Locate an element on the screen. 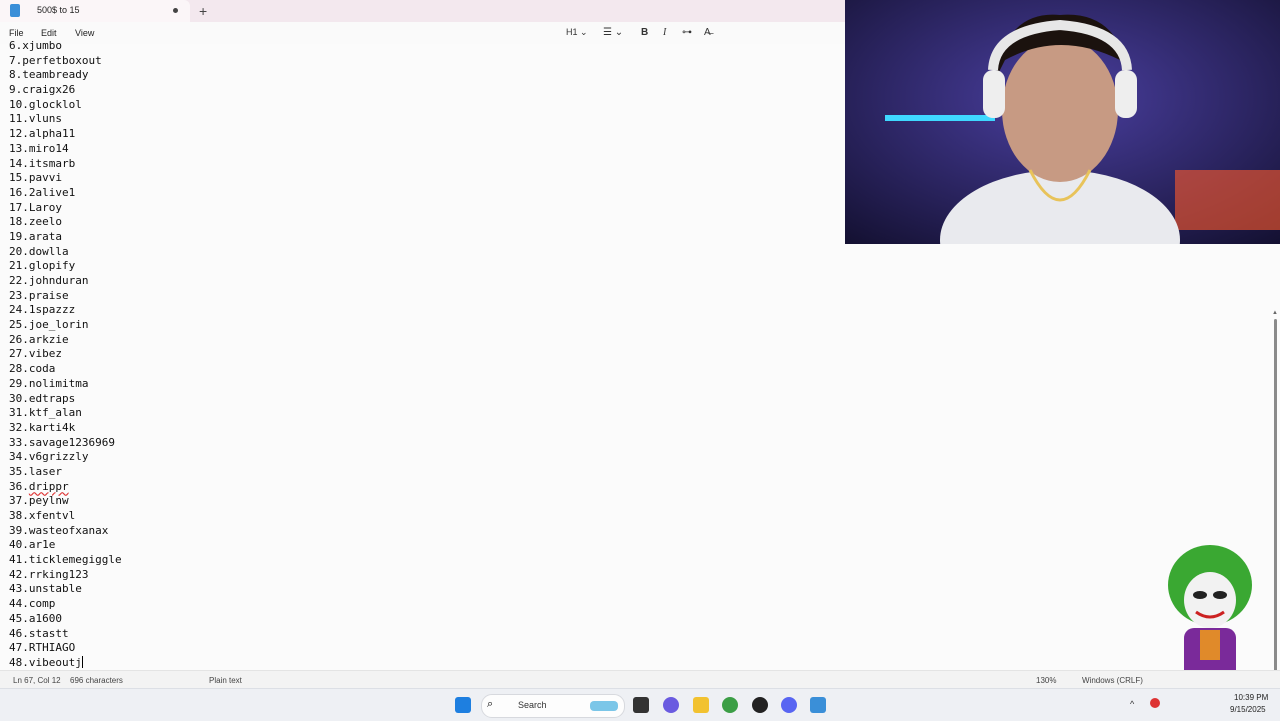  line-text: 37.peylnw is located at coordinates (39, 501).